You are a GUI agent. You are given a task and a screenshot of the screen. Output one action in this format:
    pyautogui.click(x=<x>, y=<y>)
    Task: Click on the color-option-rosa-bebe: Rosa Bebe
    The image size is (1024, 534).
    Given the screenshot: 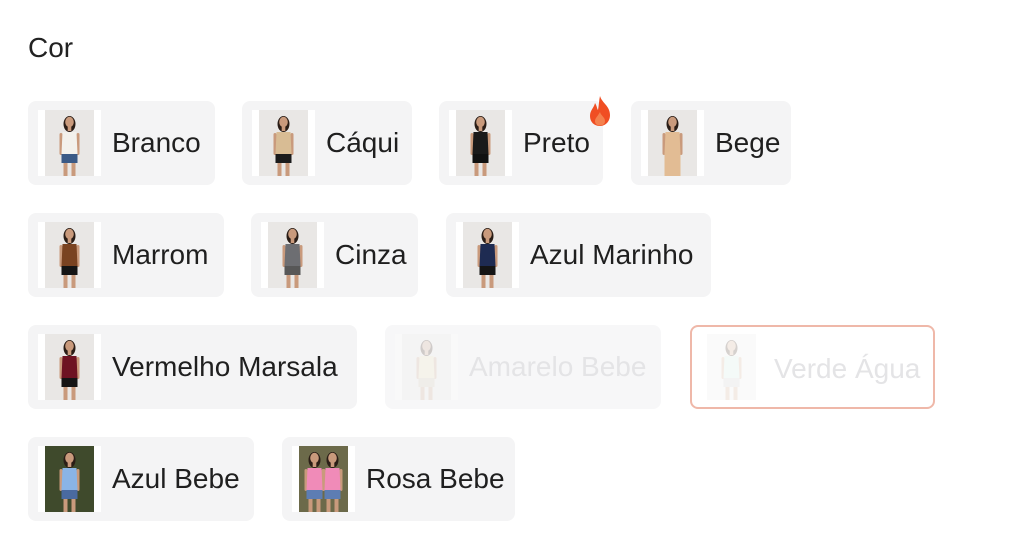 What is the action you would take?
    pyautogui.click(x=398, y=479)
    